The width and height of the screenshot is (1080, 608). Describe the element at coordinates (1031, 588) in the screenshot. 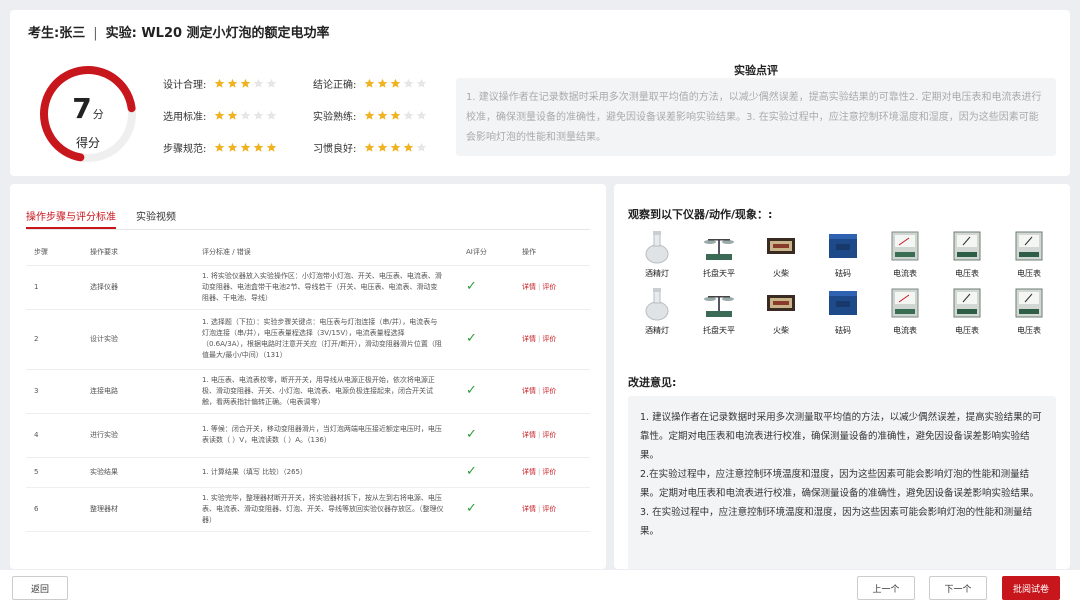

I see `grade-button: 批阅试卷` at that location.